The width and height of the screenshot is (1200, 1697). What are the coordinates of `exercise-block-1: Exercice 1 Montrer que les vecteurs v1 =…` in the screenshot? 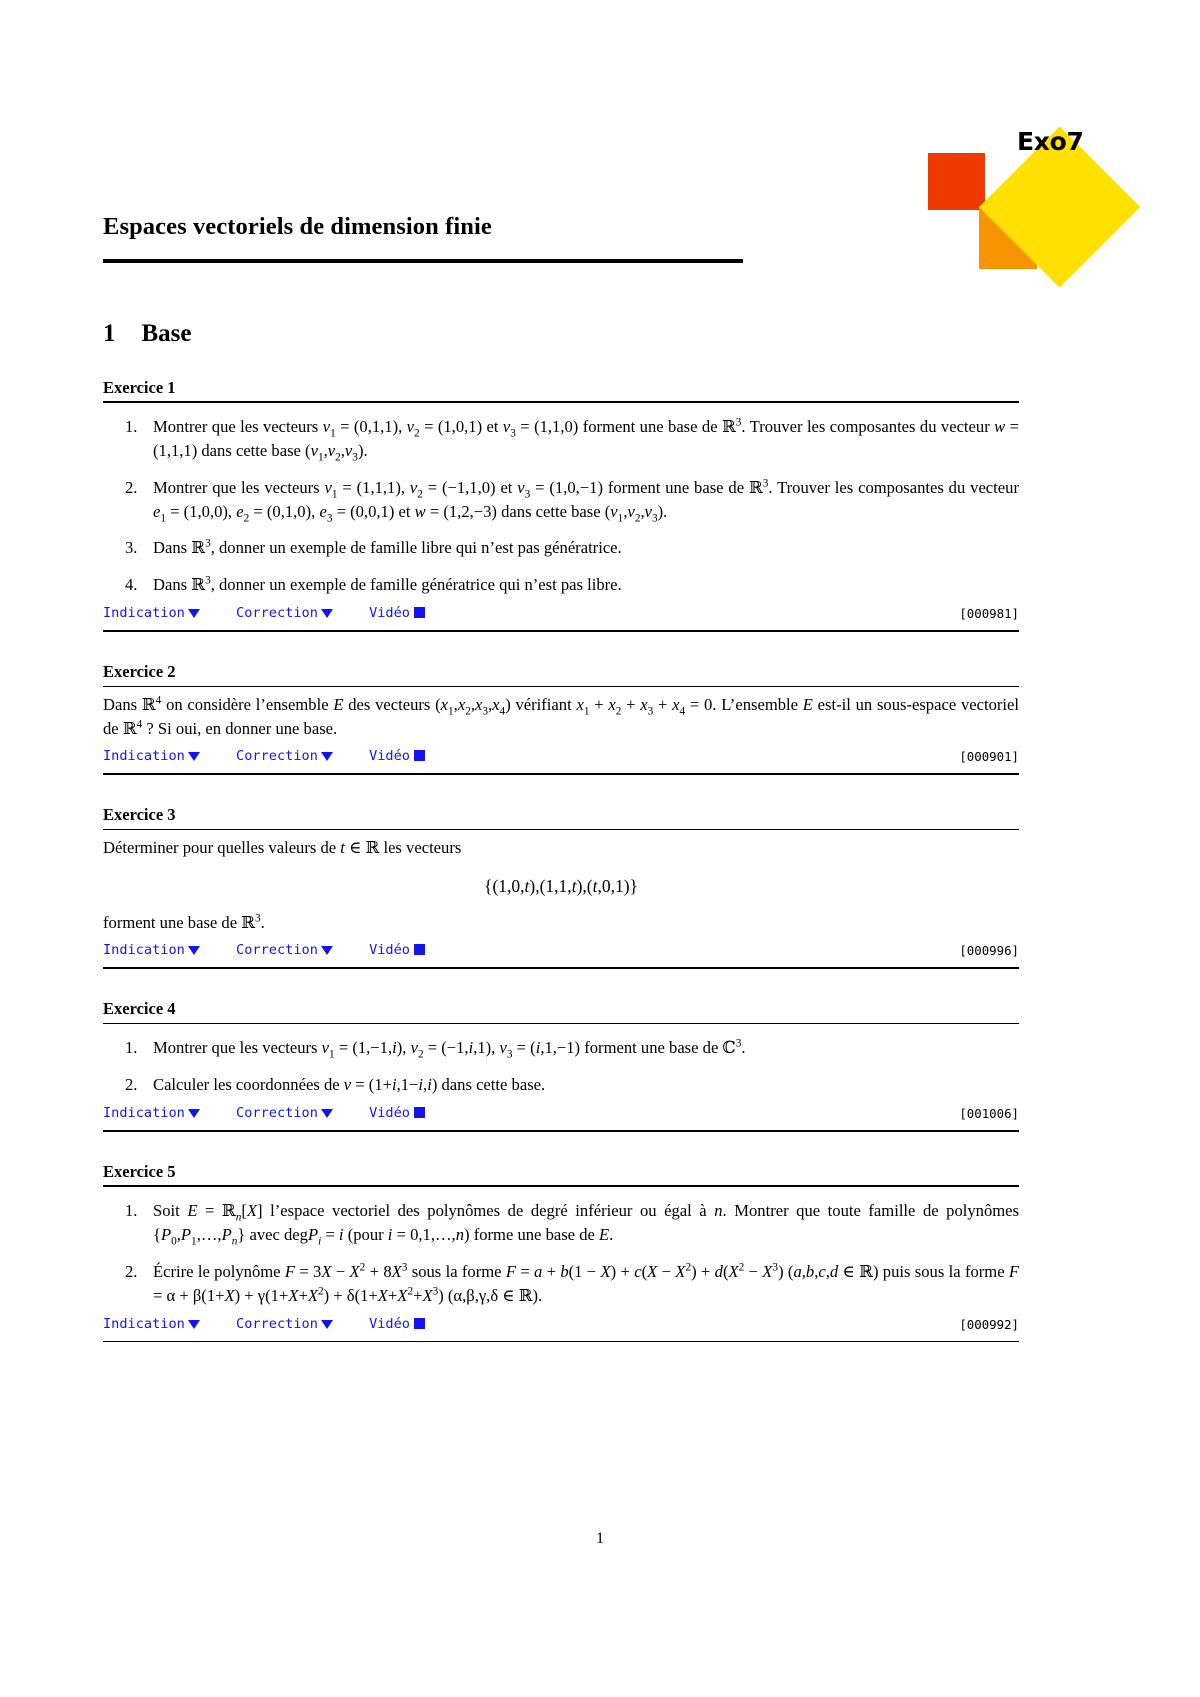 It's located at (561, 505).